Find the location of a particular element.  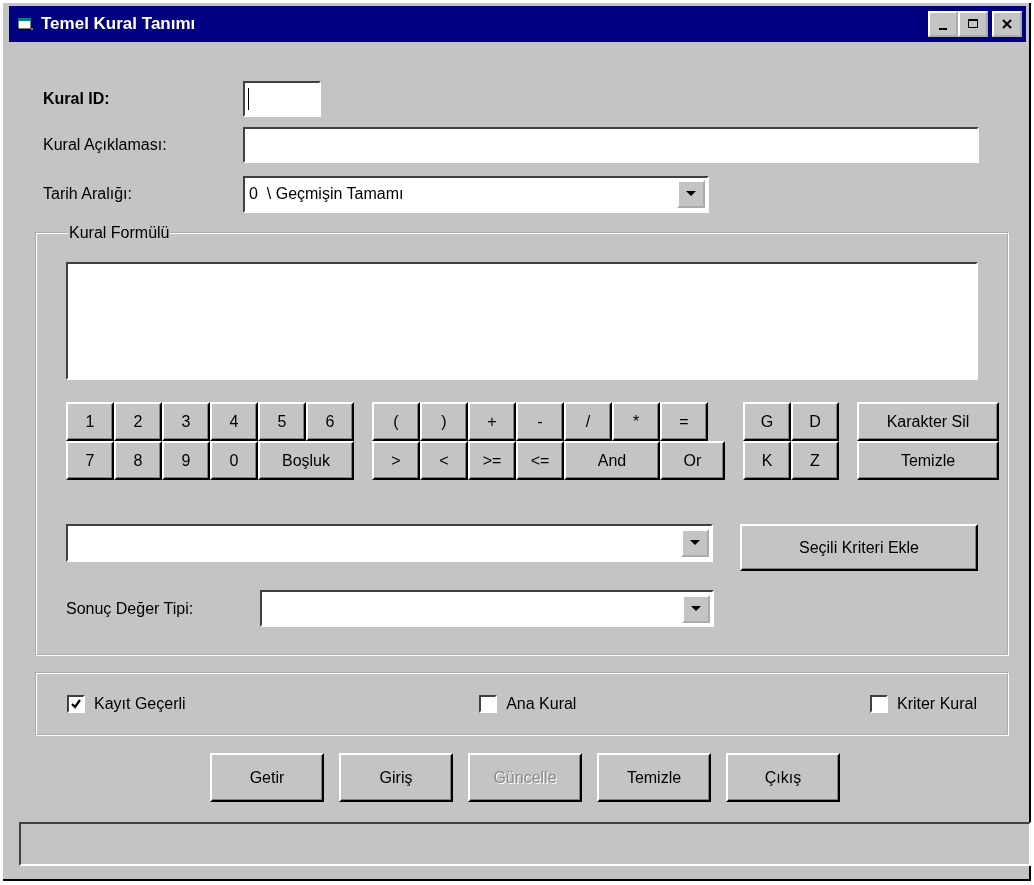

close-icon is located at coordinates (1007, 24).